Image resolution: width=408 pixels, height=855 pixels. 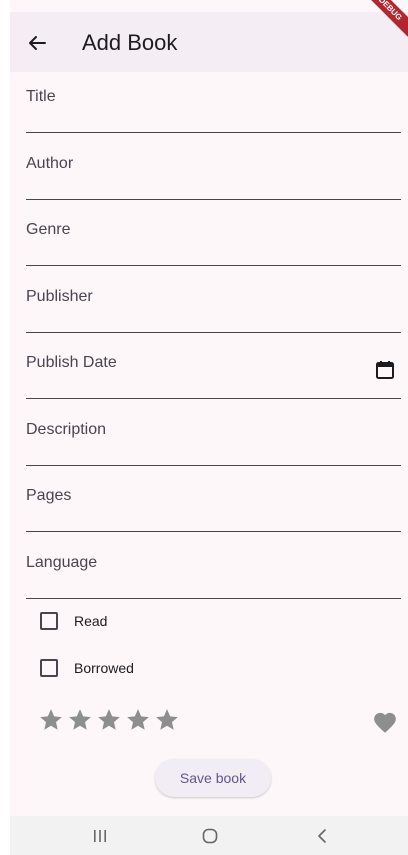 I want to click on publish-date-field: Publish Date, so click(x=213, y=368).